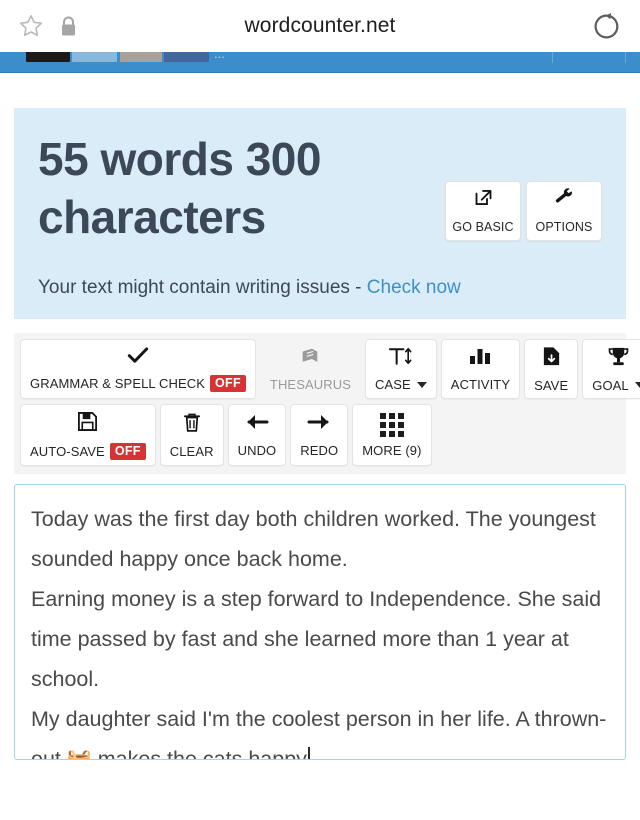  I want to click on floppy-disk-icon, so click(87, 424).